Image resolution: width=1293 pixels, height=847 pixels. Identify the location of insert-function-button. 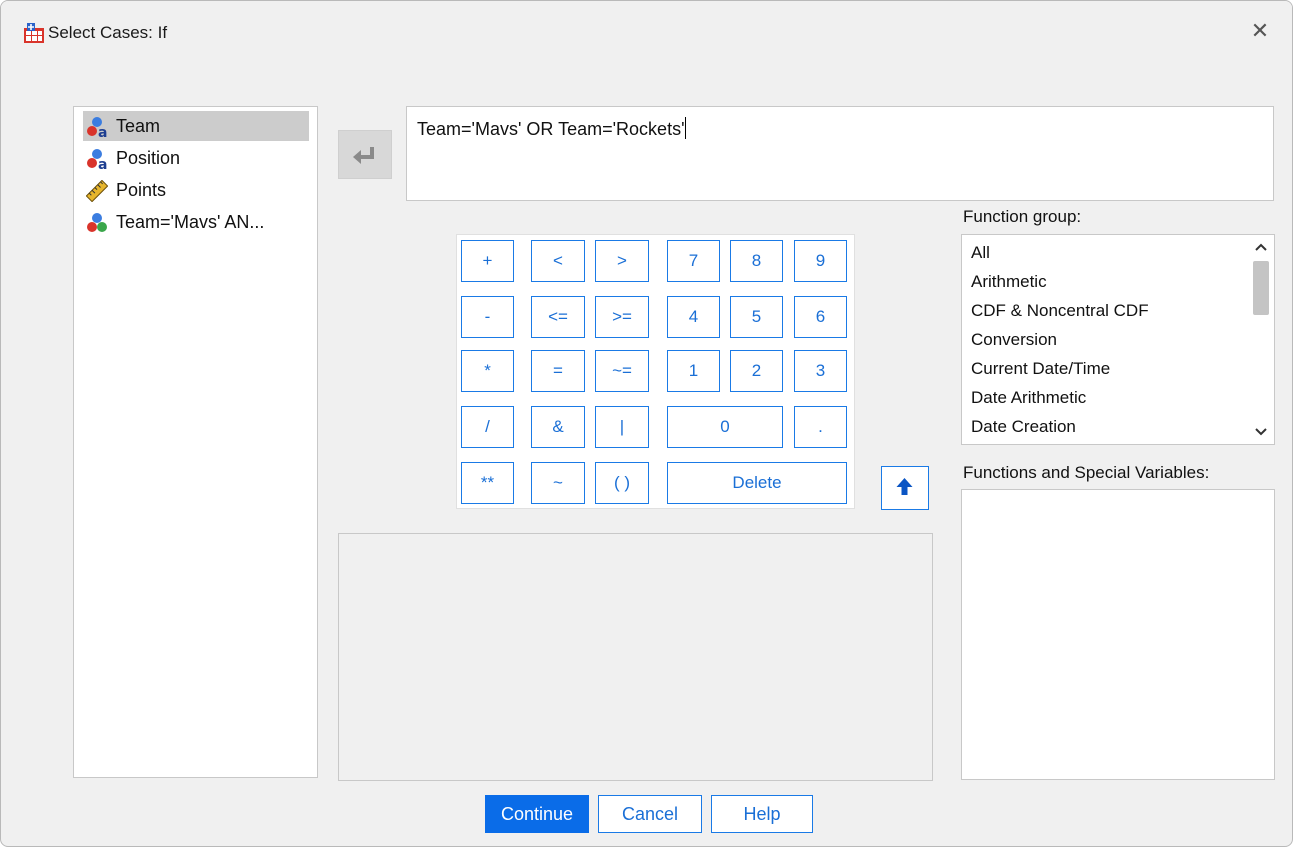
(905, 488).